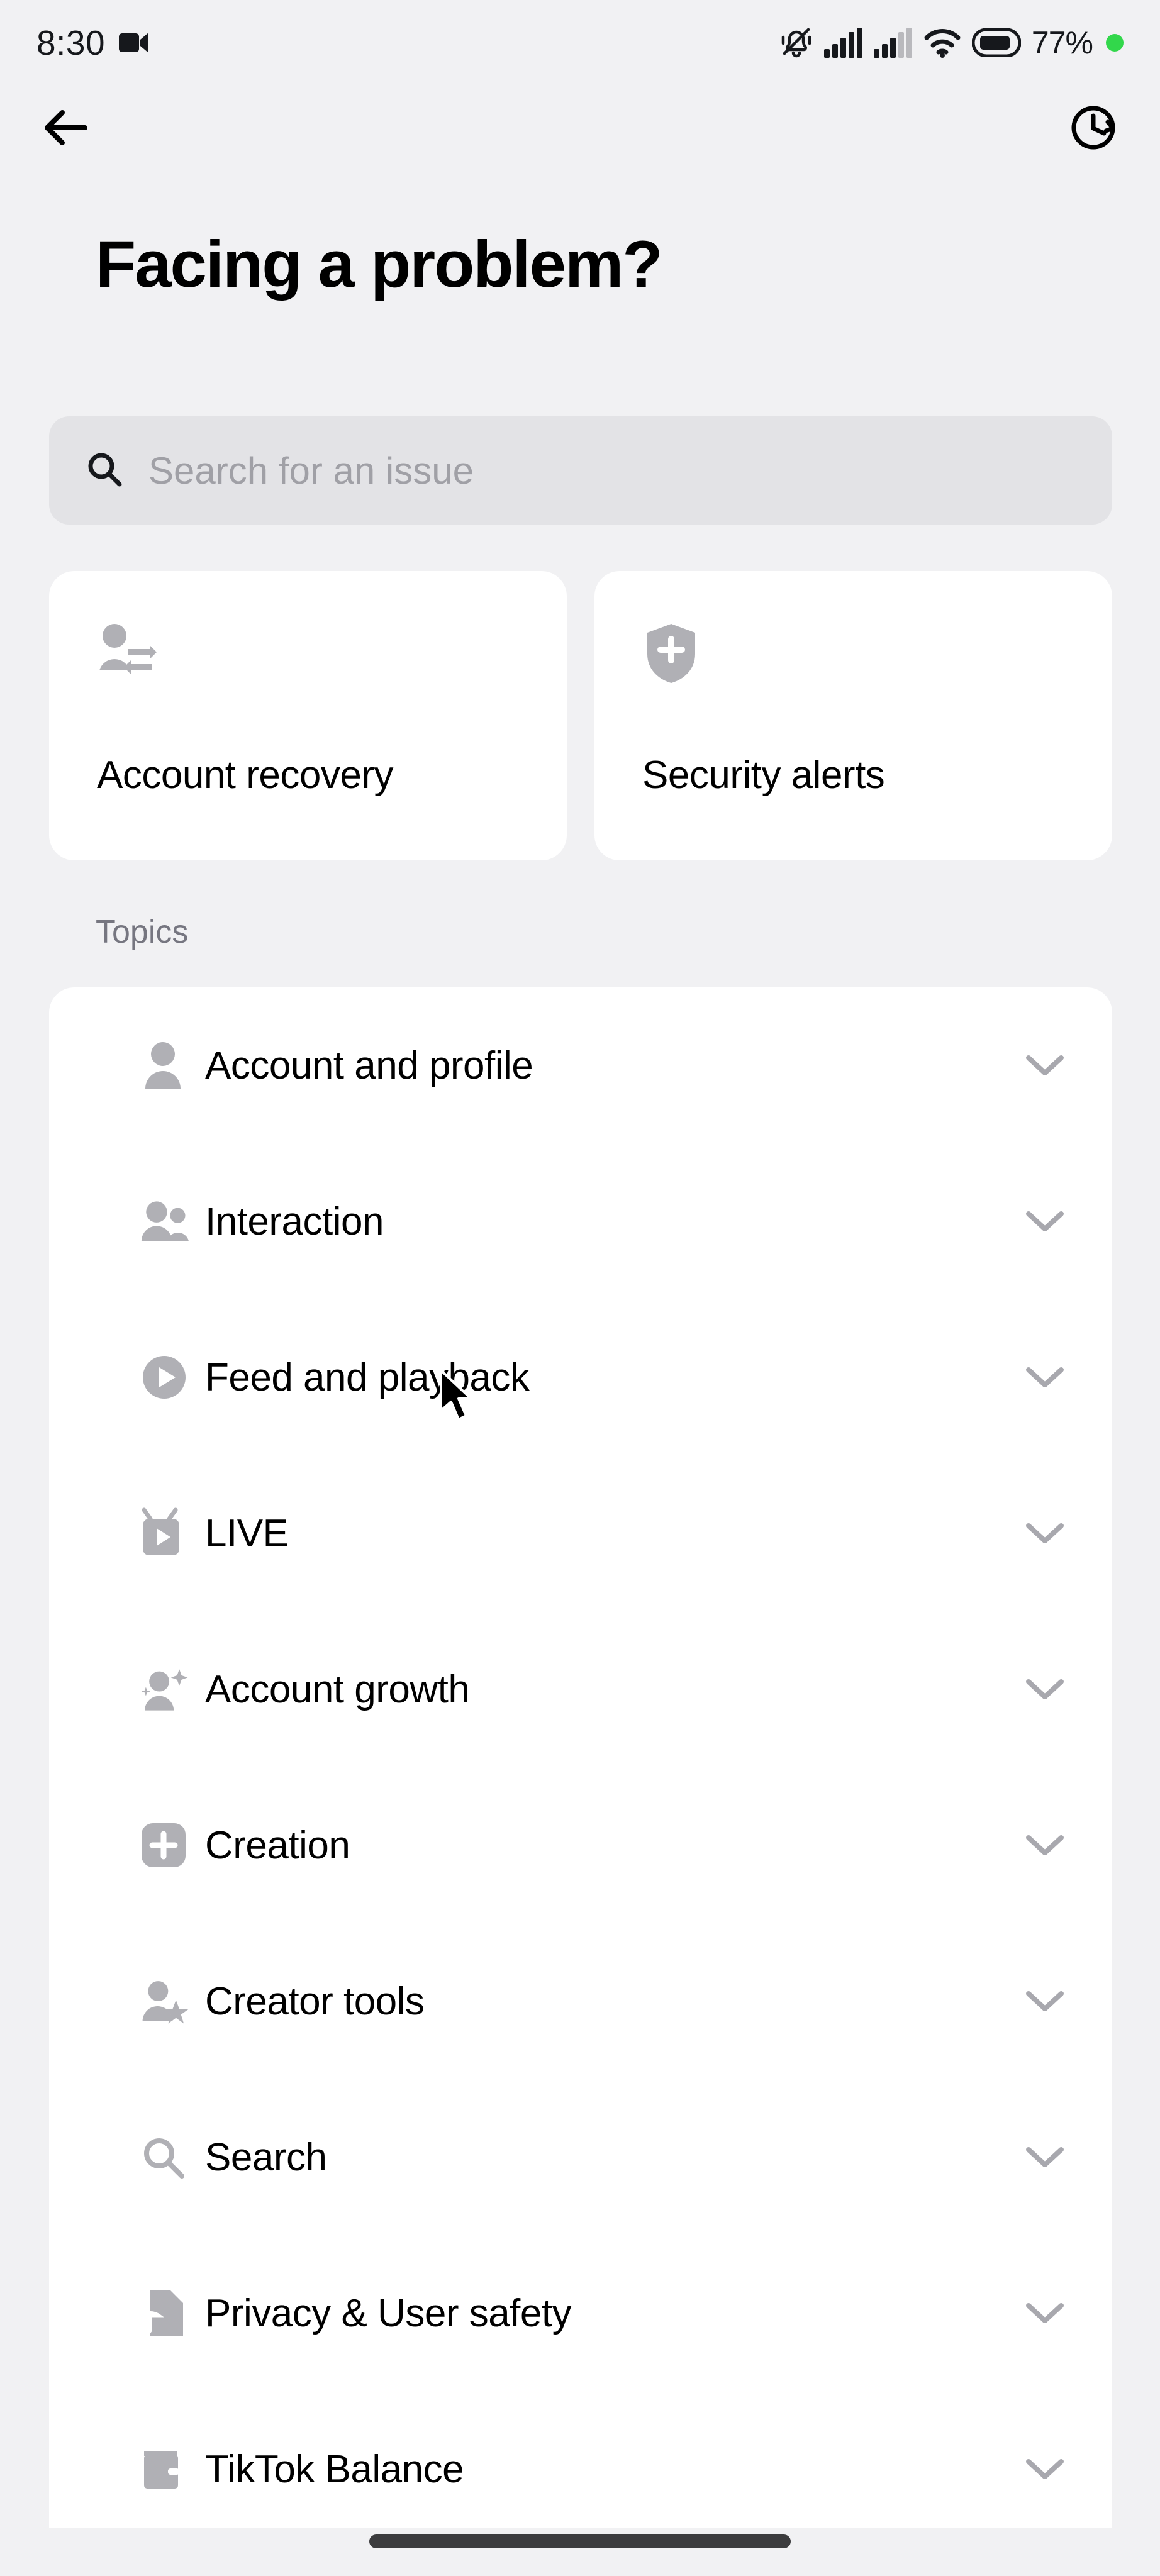 The height and width of the screenshot is (2576, 1160). Describe the element at coordinates (580, 1377) in the screenshot. I see `topic-row-feed-and-playback: Feed and playback` at that location.